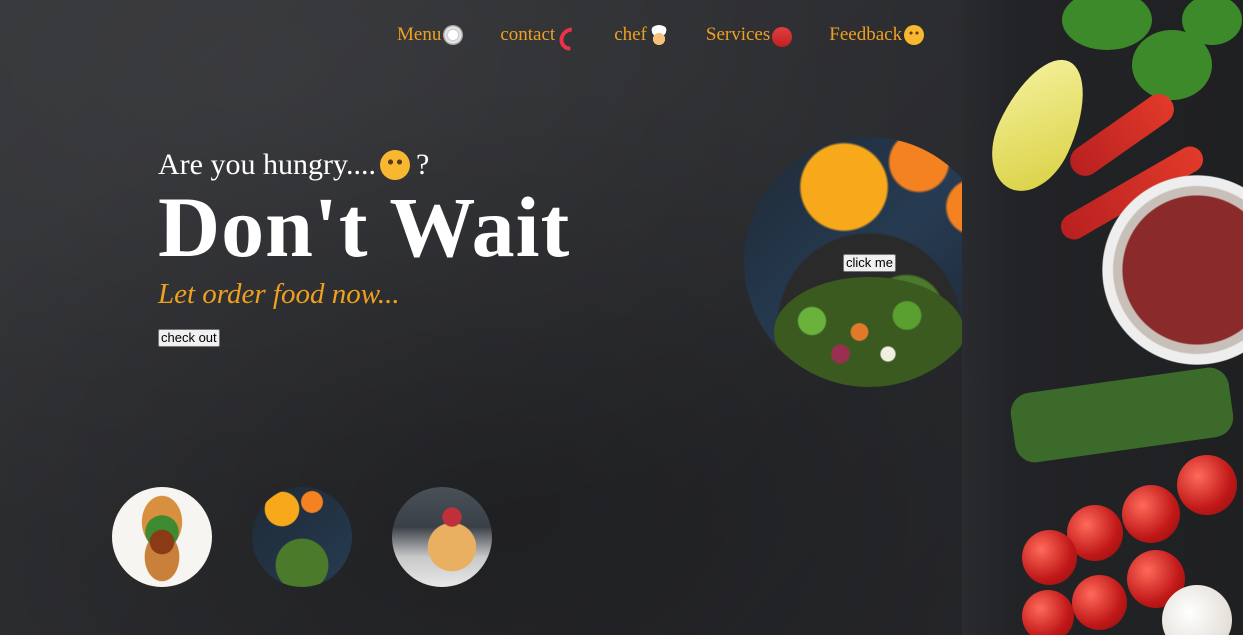  What do you see at coordinates (567, 35) in the screenshot?
I see `phone-icon` at bounding box center [567, 35].